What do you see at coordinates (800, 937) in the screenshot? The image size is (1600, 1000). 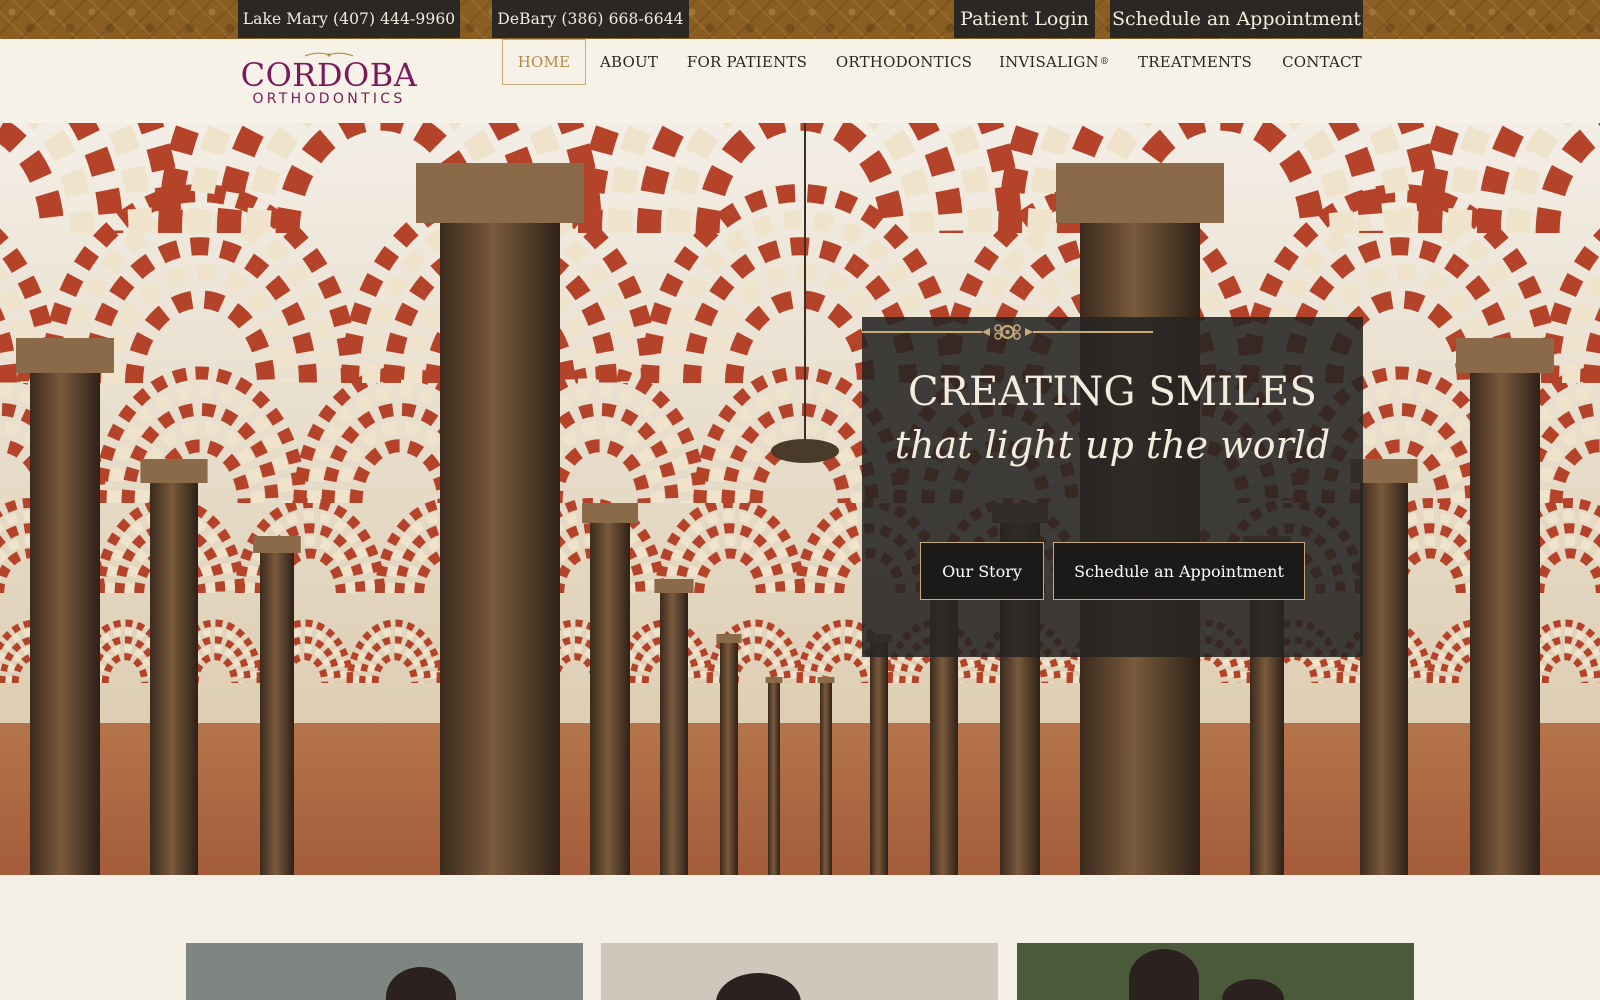 I see `team-photos-section` at bounding box center [800, 937].